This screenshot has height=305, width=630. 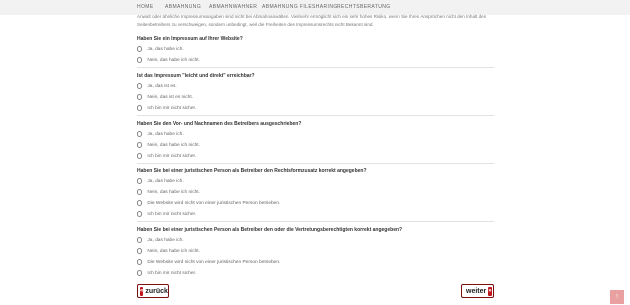 I want to click on question-3-option-3: Ich bin mir nicht sicher., so click(x=166, y=156).